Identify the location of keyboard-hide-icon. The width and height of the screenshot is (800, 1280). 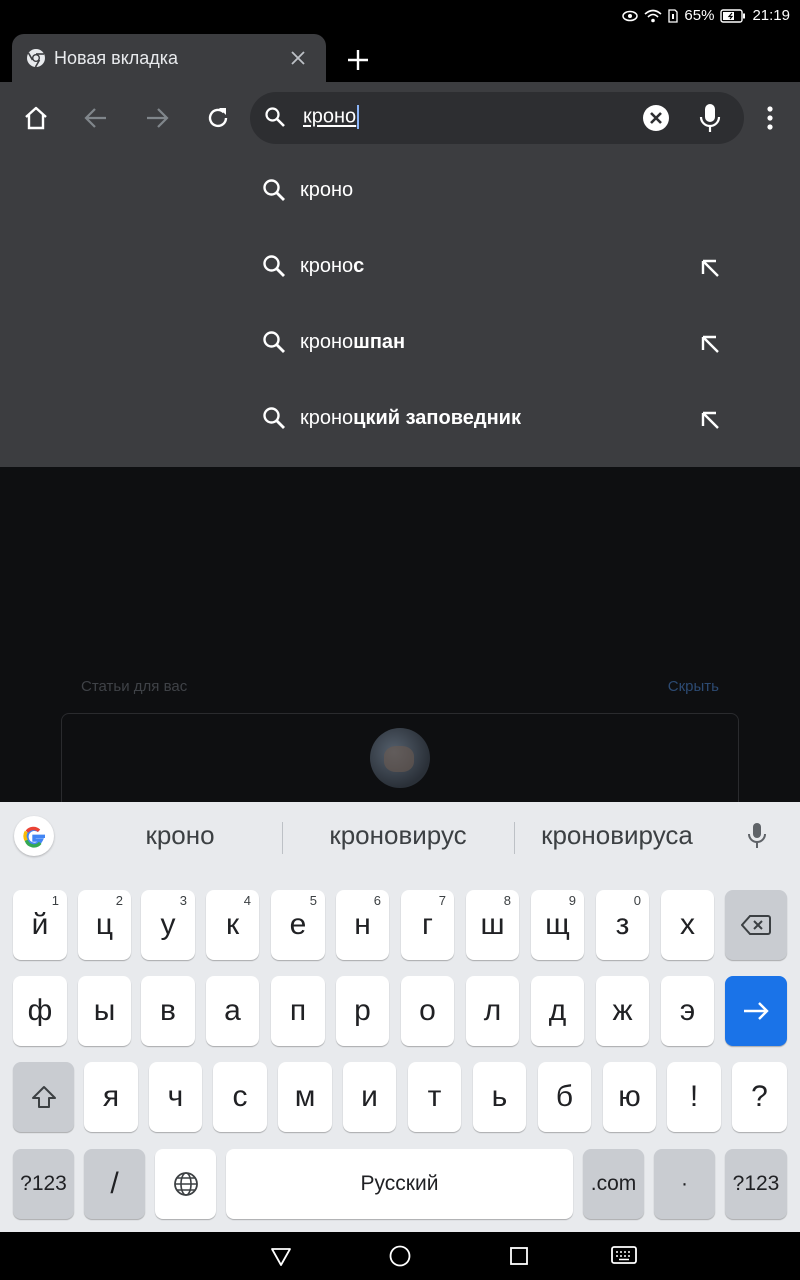
(624, 1256).